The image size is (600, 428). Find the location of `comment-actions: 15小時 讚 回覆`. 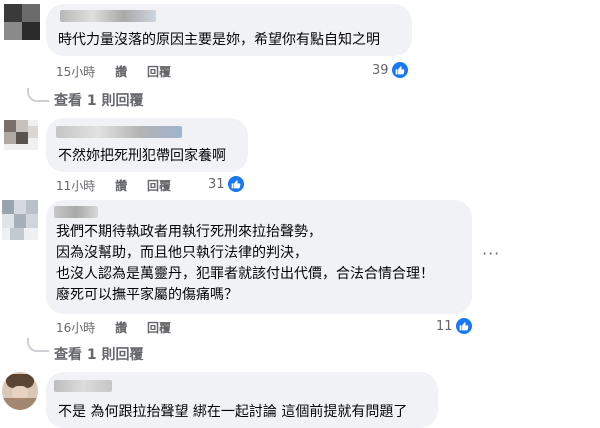

comment-actions: 15小時 讚 回覆 is located at coordinates (121, 71).